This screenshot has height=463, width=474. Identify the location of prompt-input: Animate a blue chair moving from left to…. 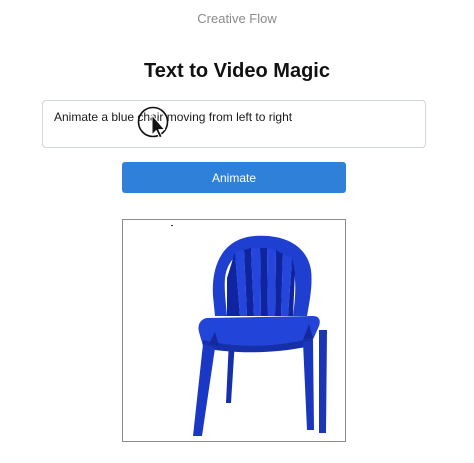
(234, 124).